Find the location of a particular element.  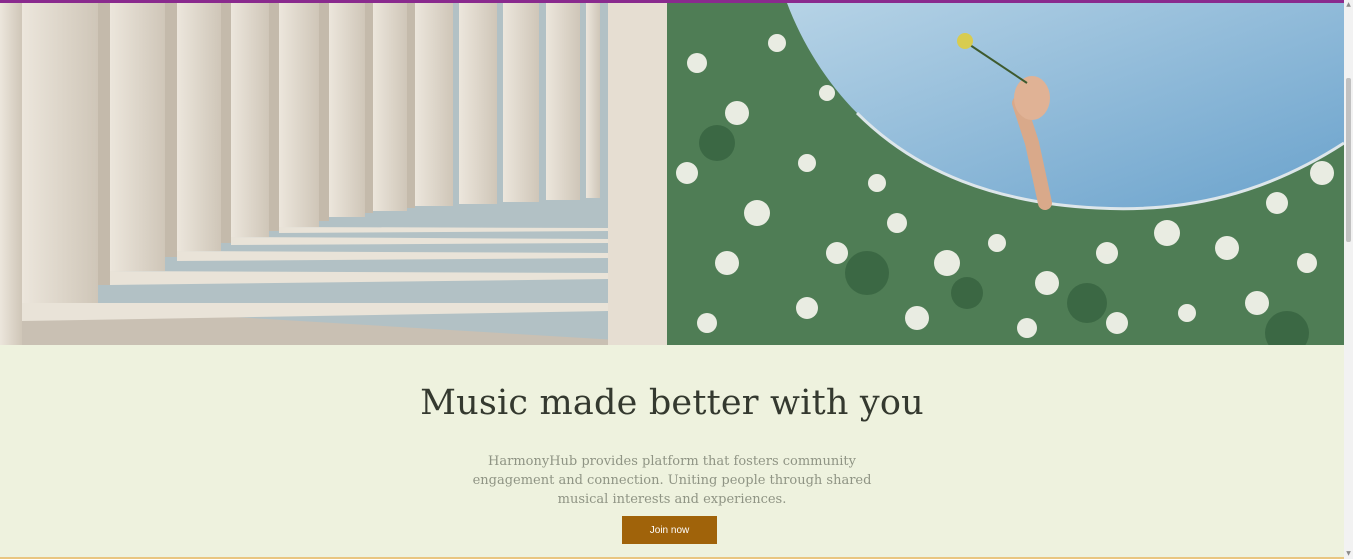

page-title: Music made better with you is located at coordinates (672, 403).